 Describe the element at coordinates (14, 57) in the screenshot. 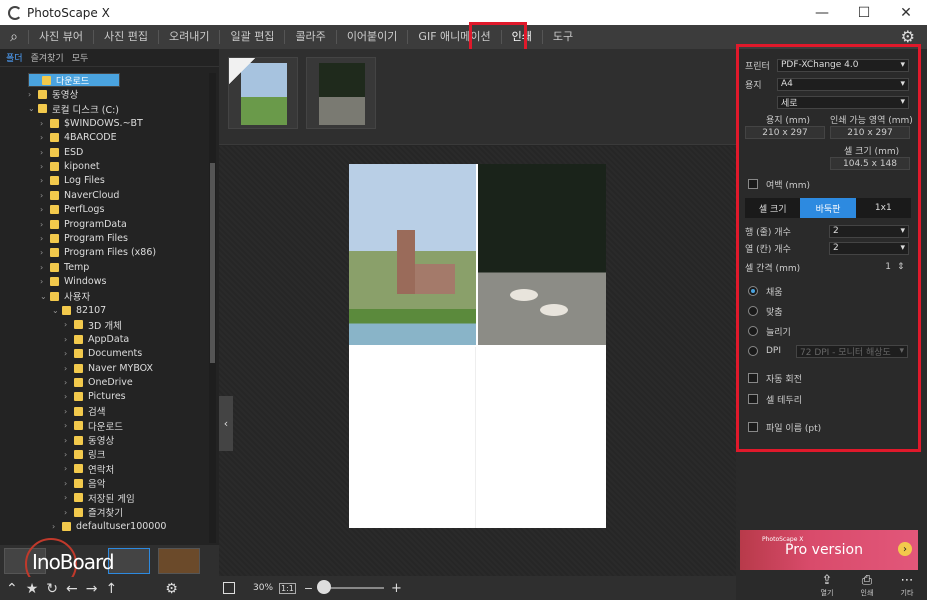

I see `tab-folder: 폴더` at that location.